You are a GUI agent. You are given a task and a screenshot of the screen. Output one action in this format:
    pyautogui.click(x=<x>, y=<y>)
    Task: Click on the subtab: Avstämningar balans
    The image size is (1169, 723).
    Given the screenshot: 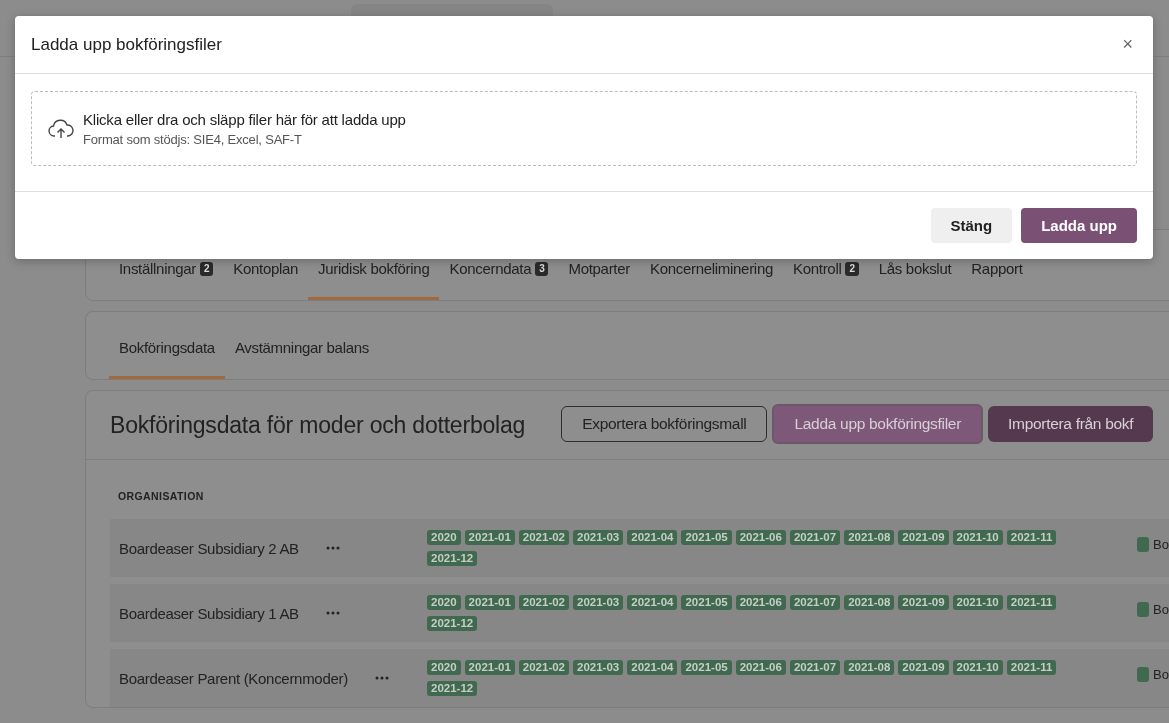 What is the action you would take?
    pyautogui.click(x=301, y=359)
    